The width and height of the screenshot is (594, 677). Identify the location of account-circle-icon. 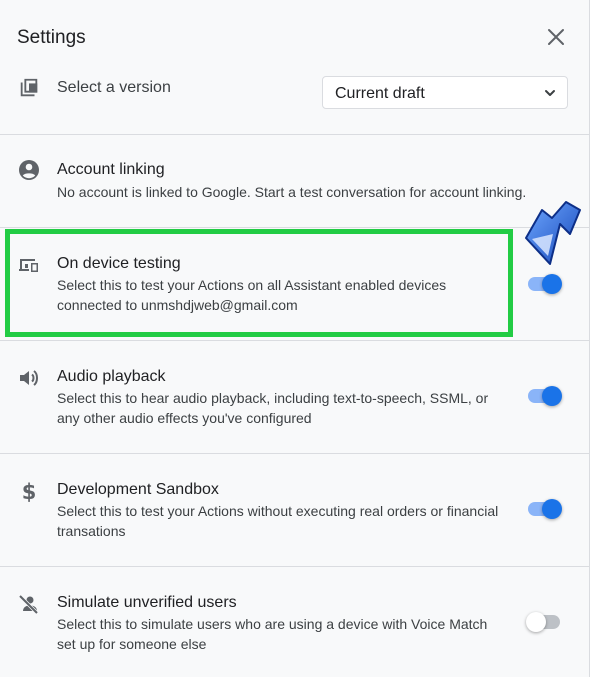
(29, 170).